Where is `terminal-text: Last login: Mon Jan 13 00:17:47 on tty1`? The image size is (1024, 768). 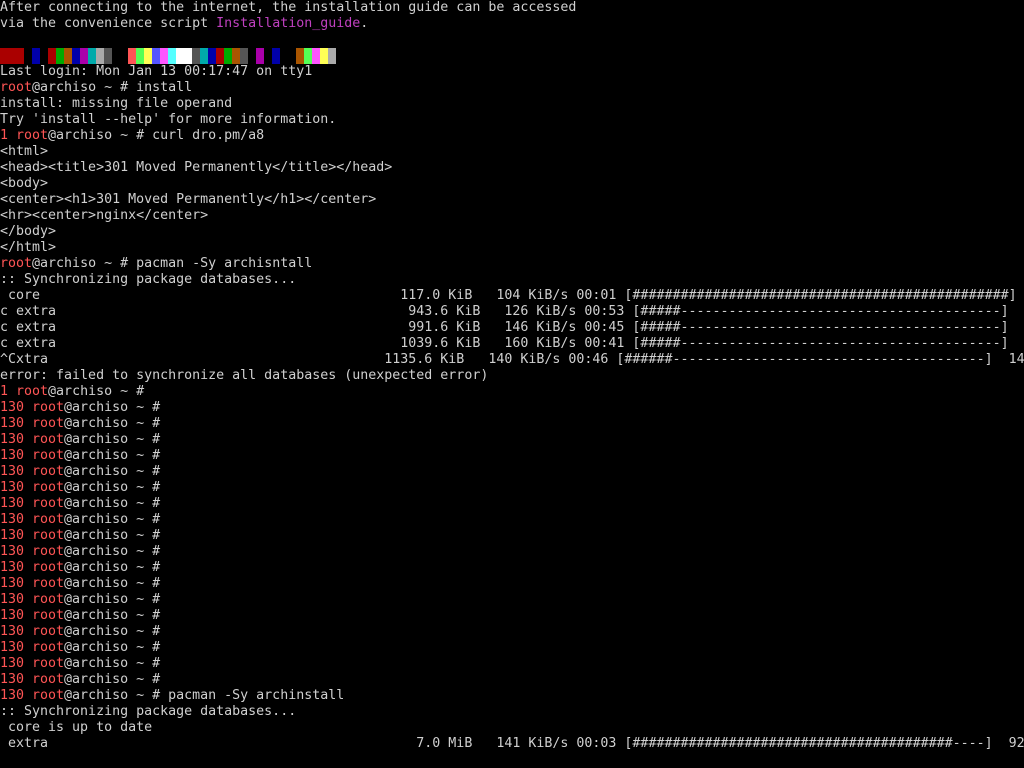 terminal-text: Last login: Mon Jan 13 00:17:47 on tty1 is located at coordinates (156, 71).